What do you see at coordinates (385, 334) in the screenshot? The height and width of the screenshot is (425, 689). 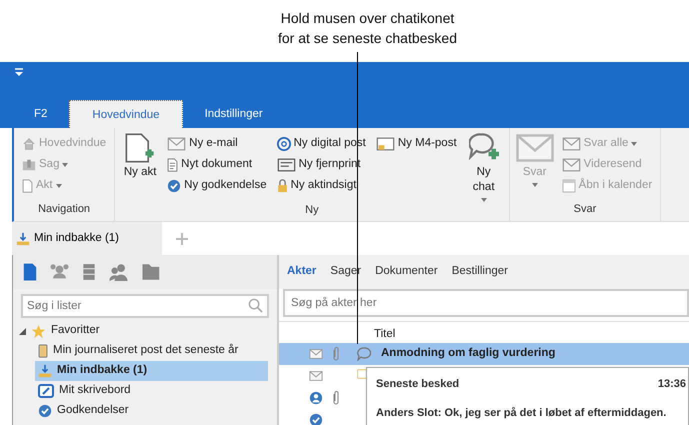 I see `column-header: Titel` at bounding box center [385, 334].